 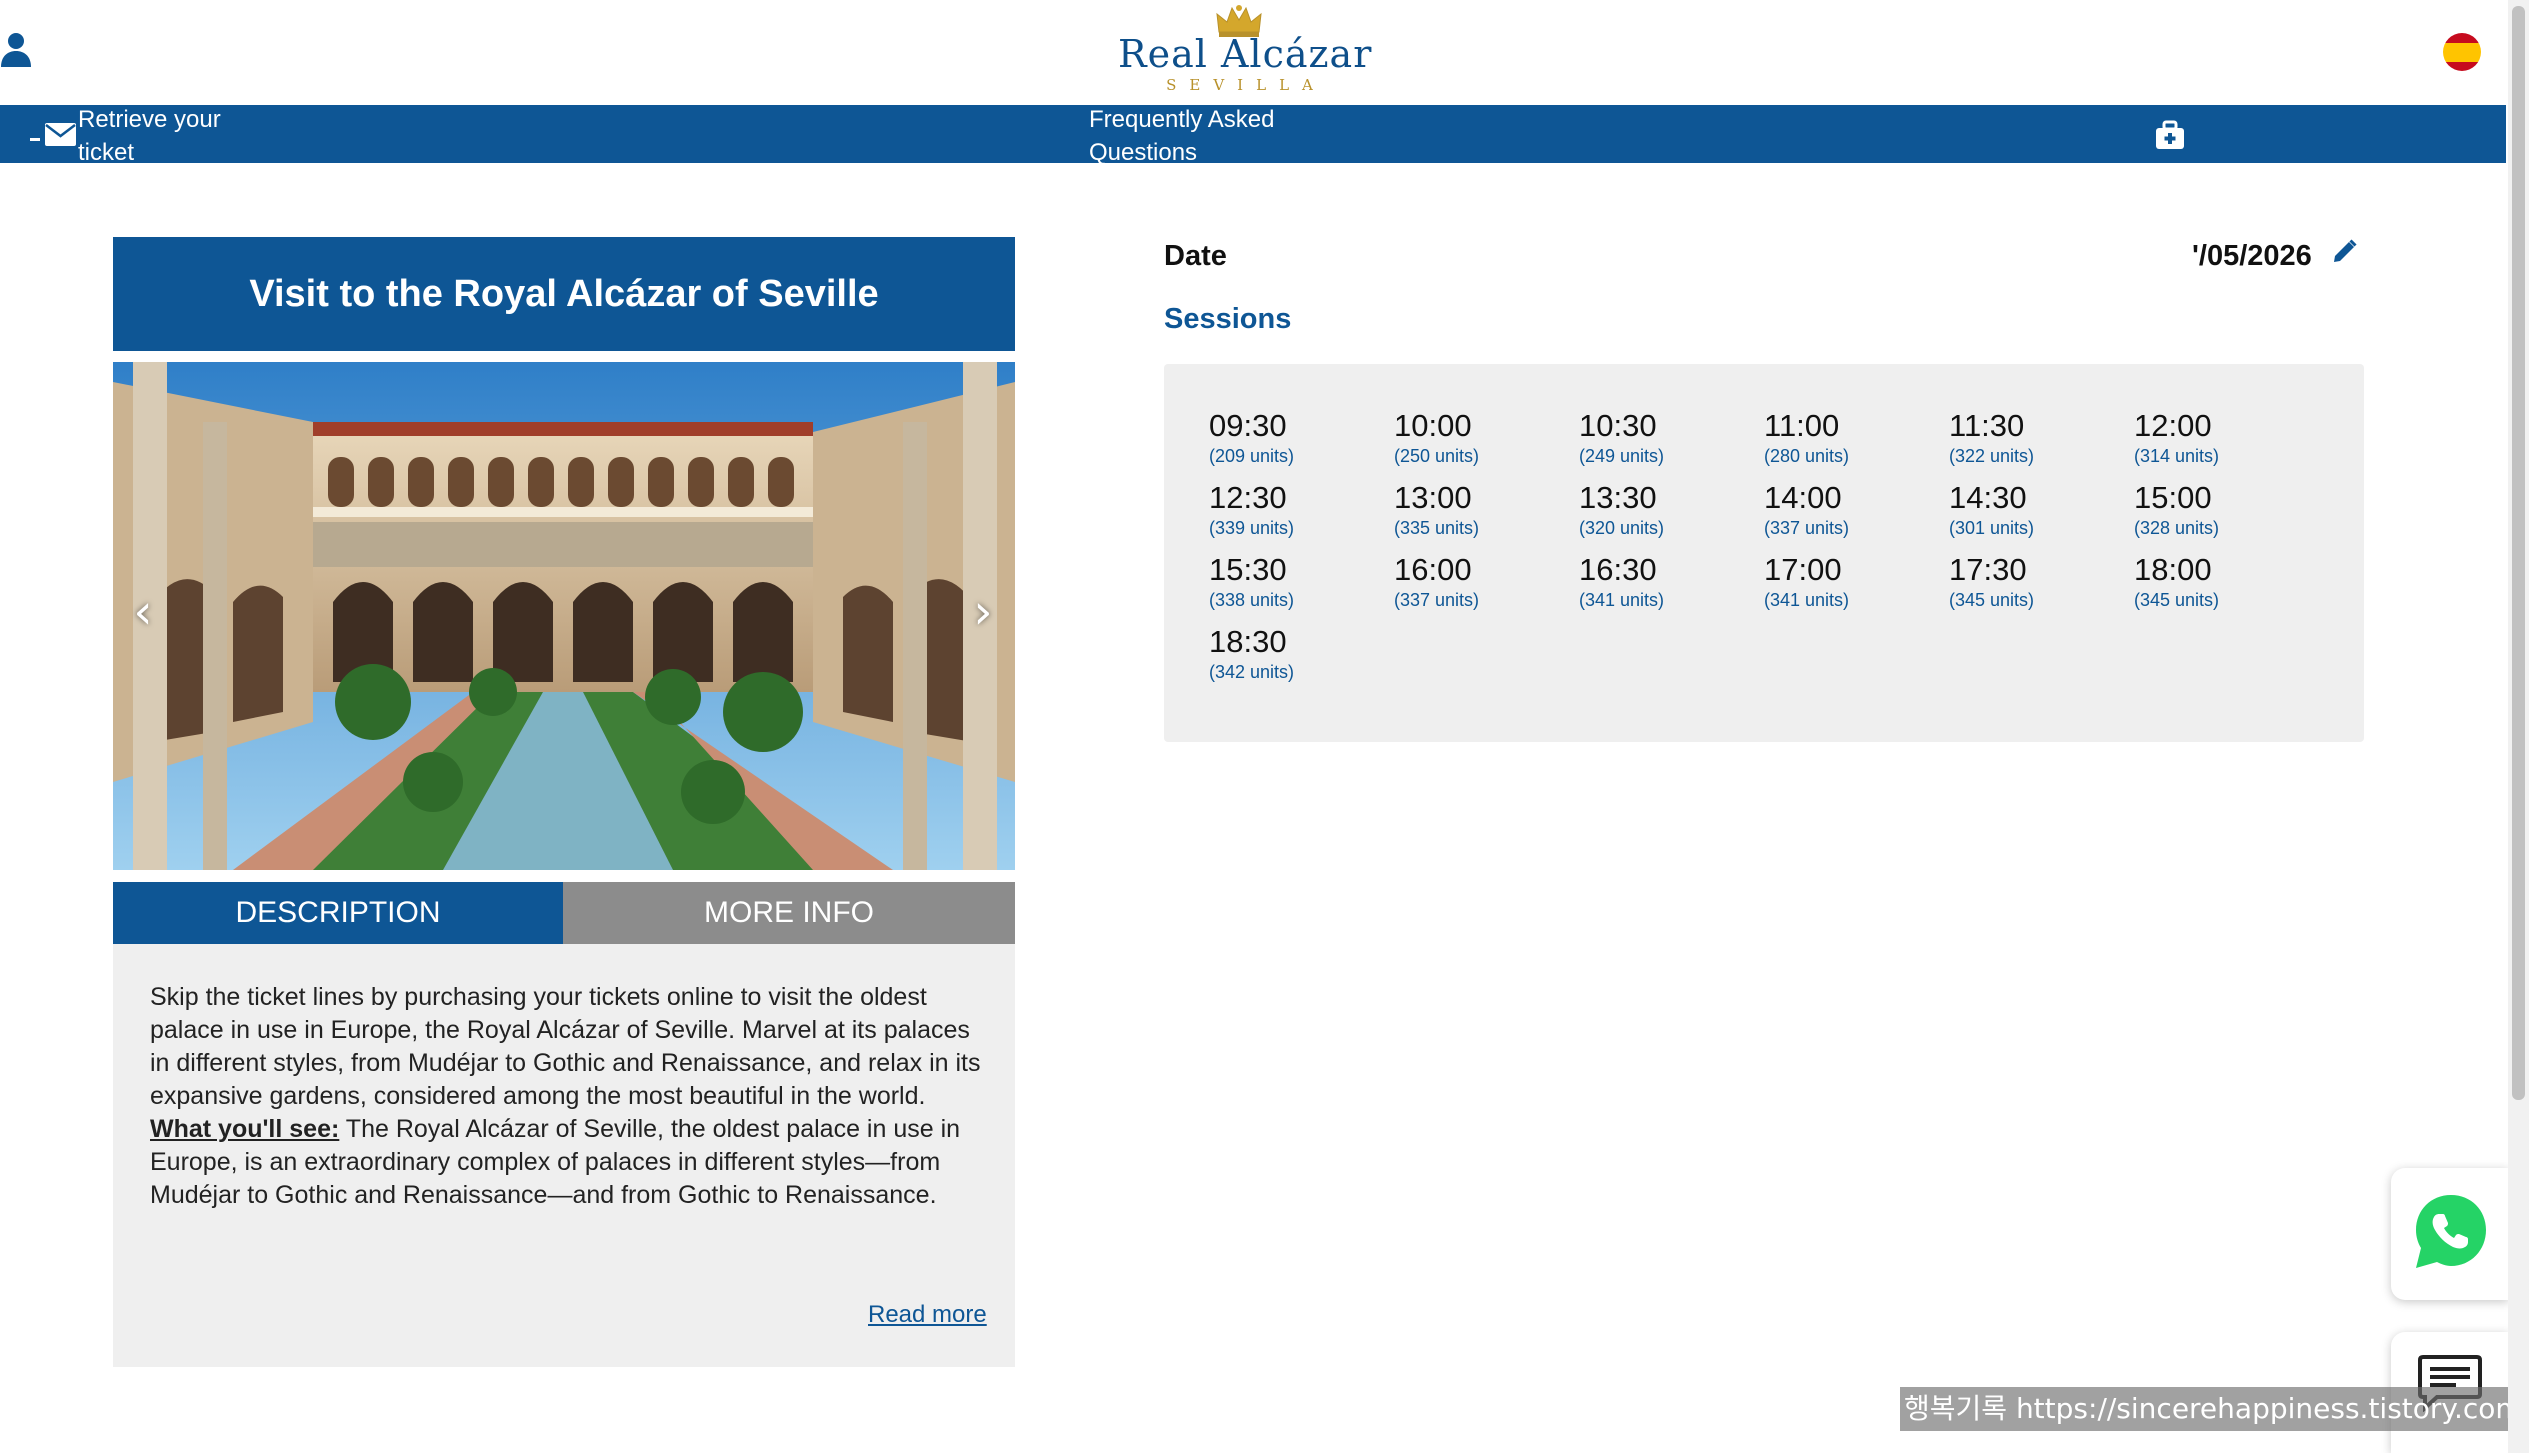 I want to click on product-title: Visit to the Royal Alcázar of Seville, so click(x=564, y=294).